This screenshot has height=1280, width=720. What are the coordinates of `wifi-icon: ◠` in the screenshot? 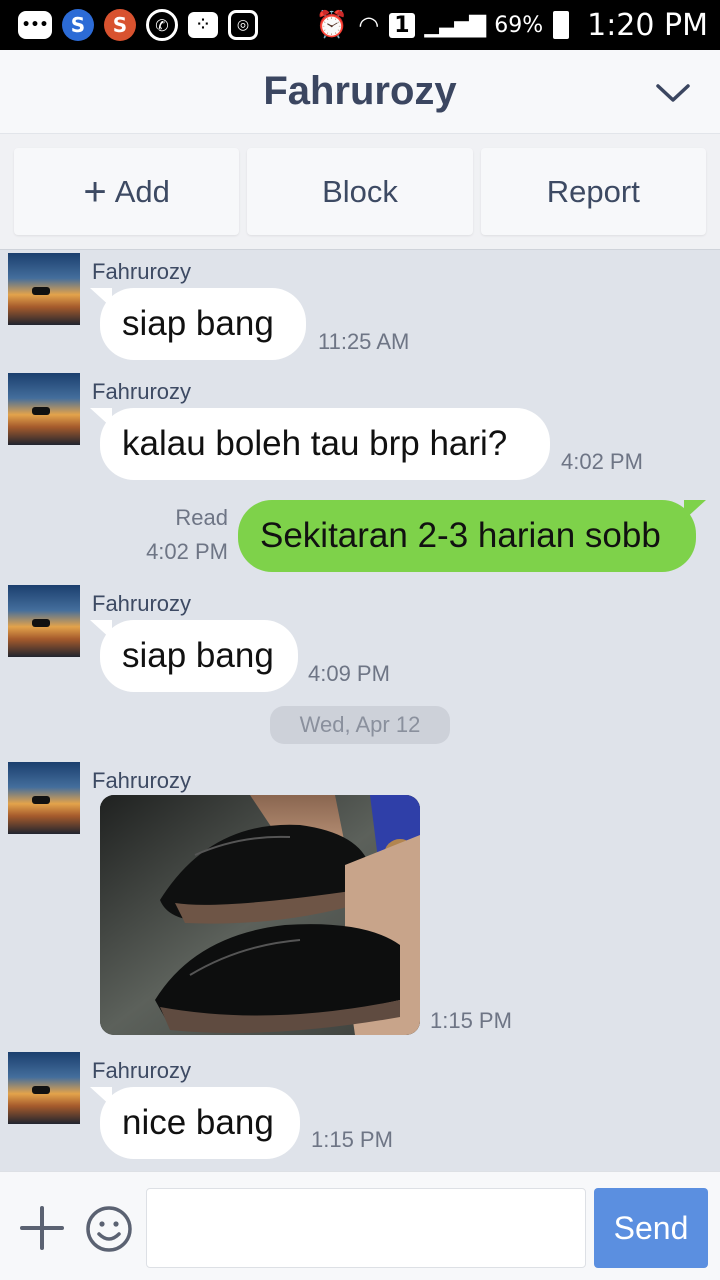 It's located at (369, 25).